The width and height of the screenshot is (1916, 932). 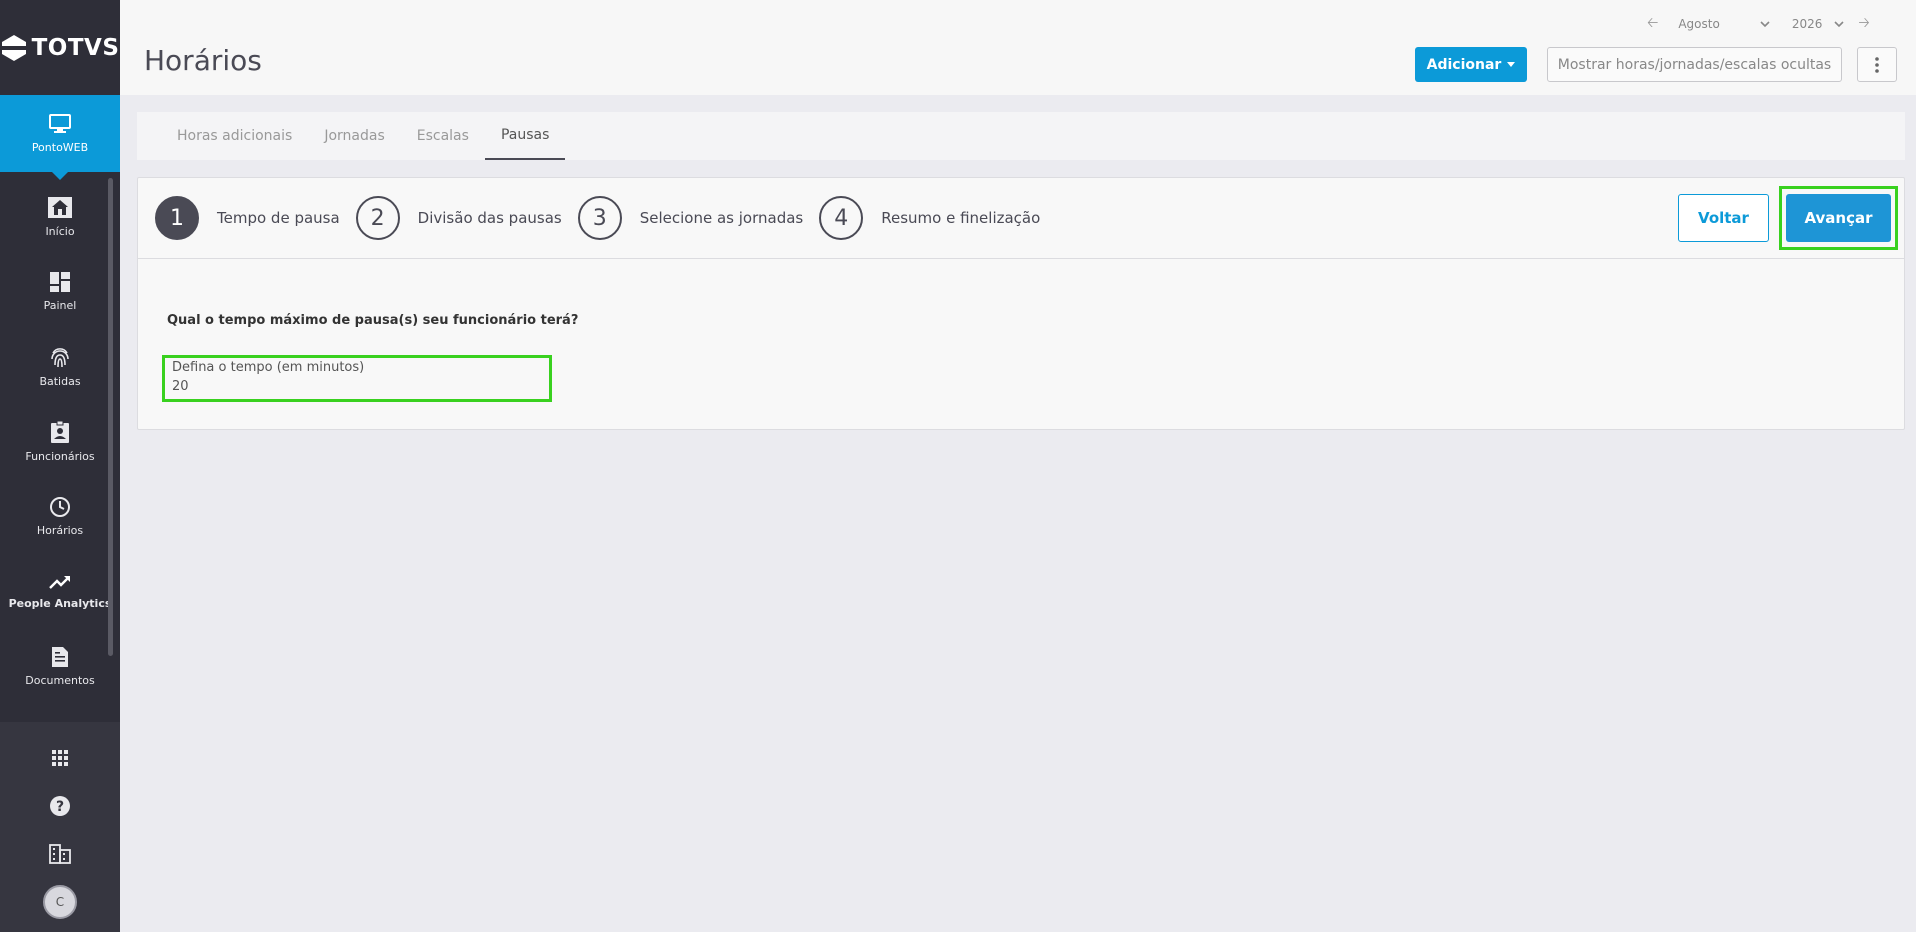 What do you see at coordinates (60, 530) in the screenshot?
I see `sidebar-item-label: Horários` at bounding box center [60, 530].